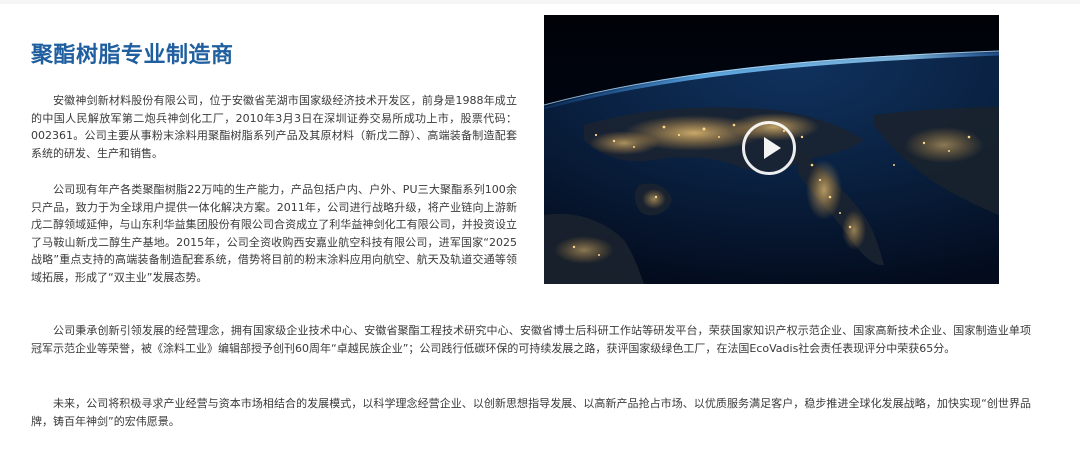 The width and height of the screenshot is (1080, 465). I want to click on play-icon, so click(772, 148).